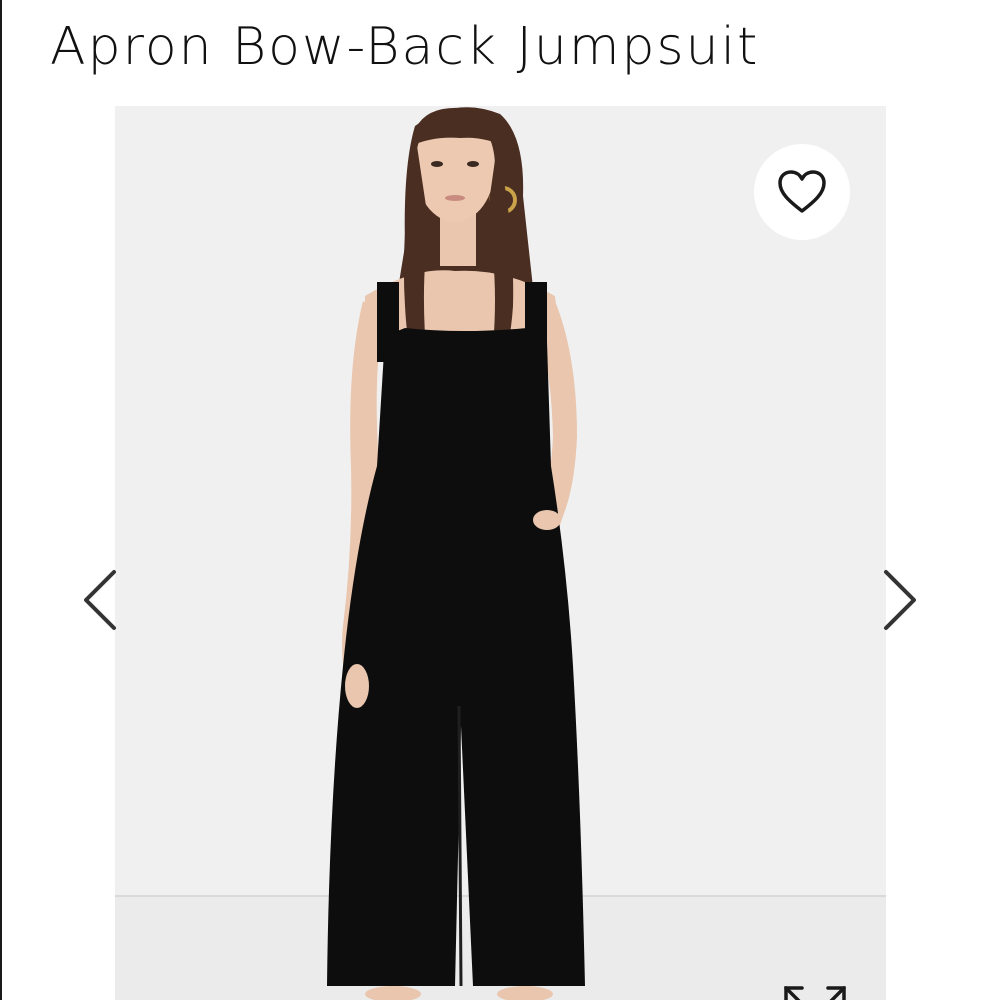 This screenshot has width=1000, height=1000. I want to click on expand-arrows-icon, so click(815, 993).